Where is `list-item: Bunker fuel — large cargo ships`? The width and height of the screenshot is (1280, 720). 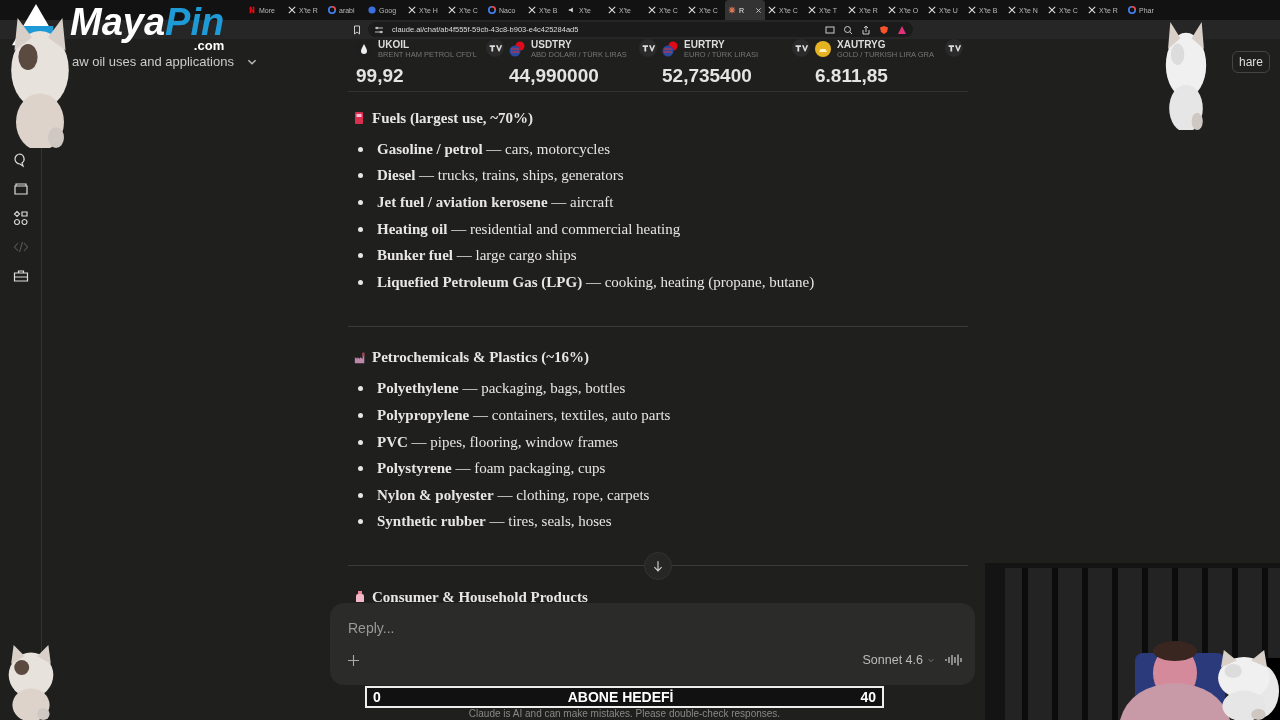
list-item: Bunker fuel — large cargo ships is located at coordinates (477, 256).